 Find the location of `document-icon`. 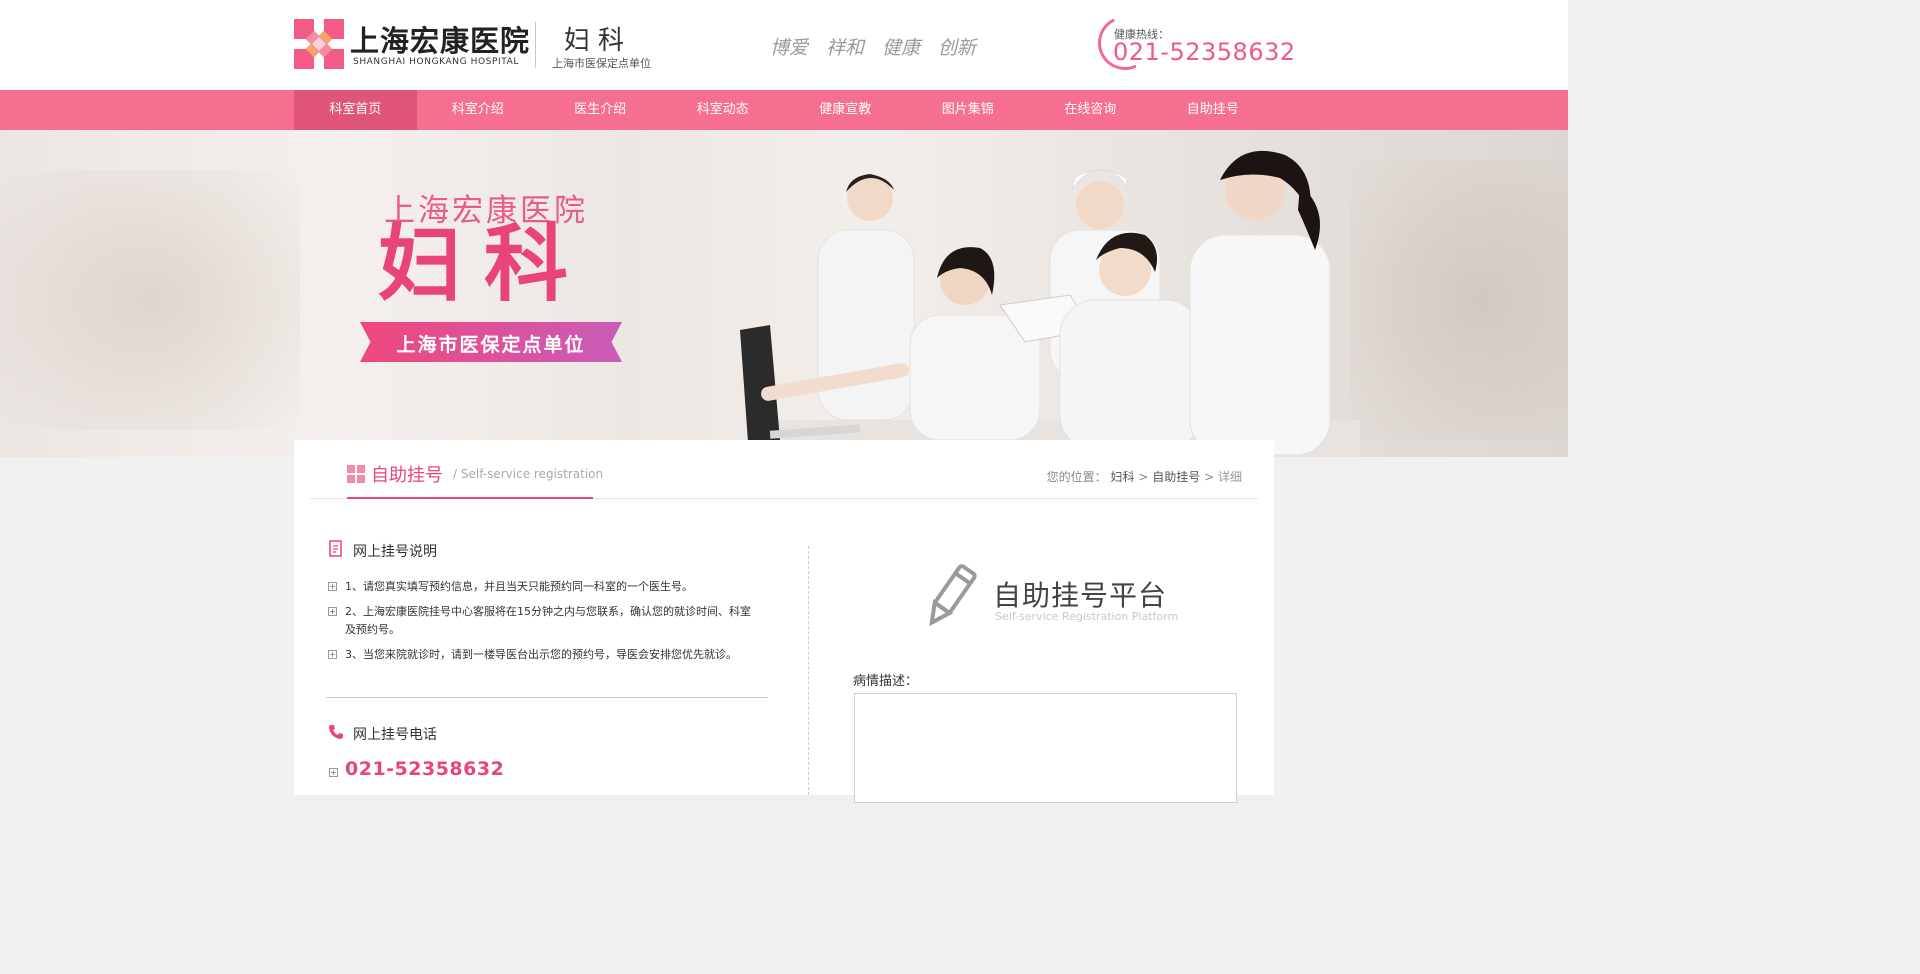

document-icon is located at coordinates (335, 548).